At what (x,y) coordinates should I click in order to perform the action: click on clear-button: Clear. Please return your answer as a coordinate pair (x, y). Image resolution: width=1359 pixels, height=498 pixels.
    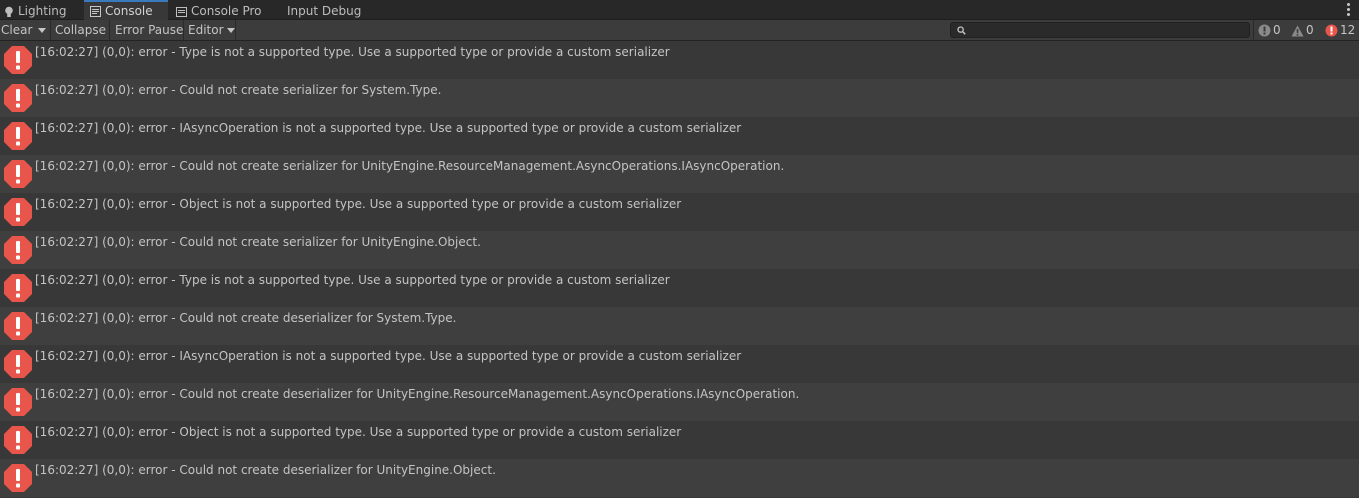
    Looking at the image, I should click on (17, 30).